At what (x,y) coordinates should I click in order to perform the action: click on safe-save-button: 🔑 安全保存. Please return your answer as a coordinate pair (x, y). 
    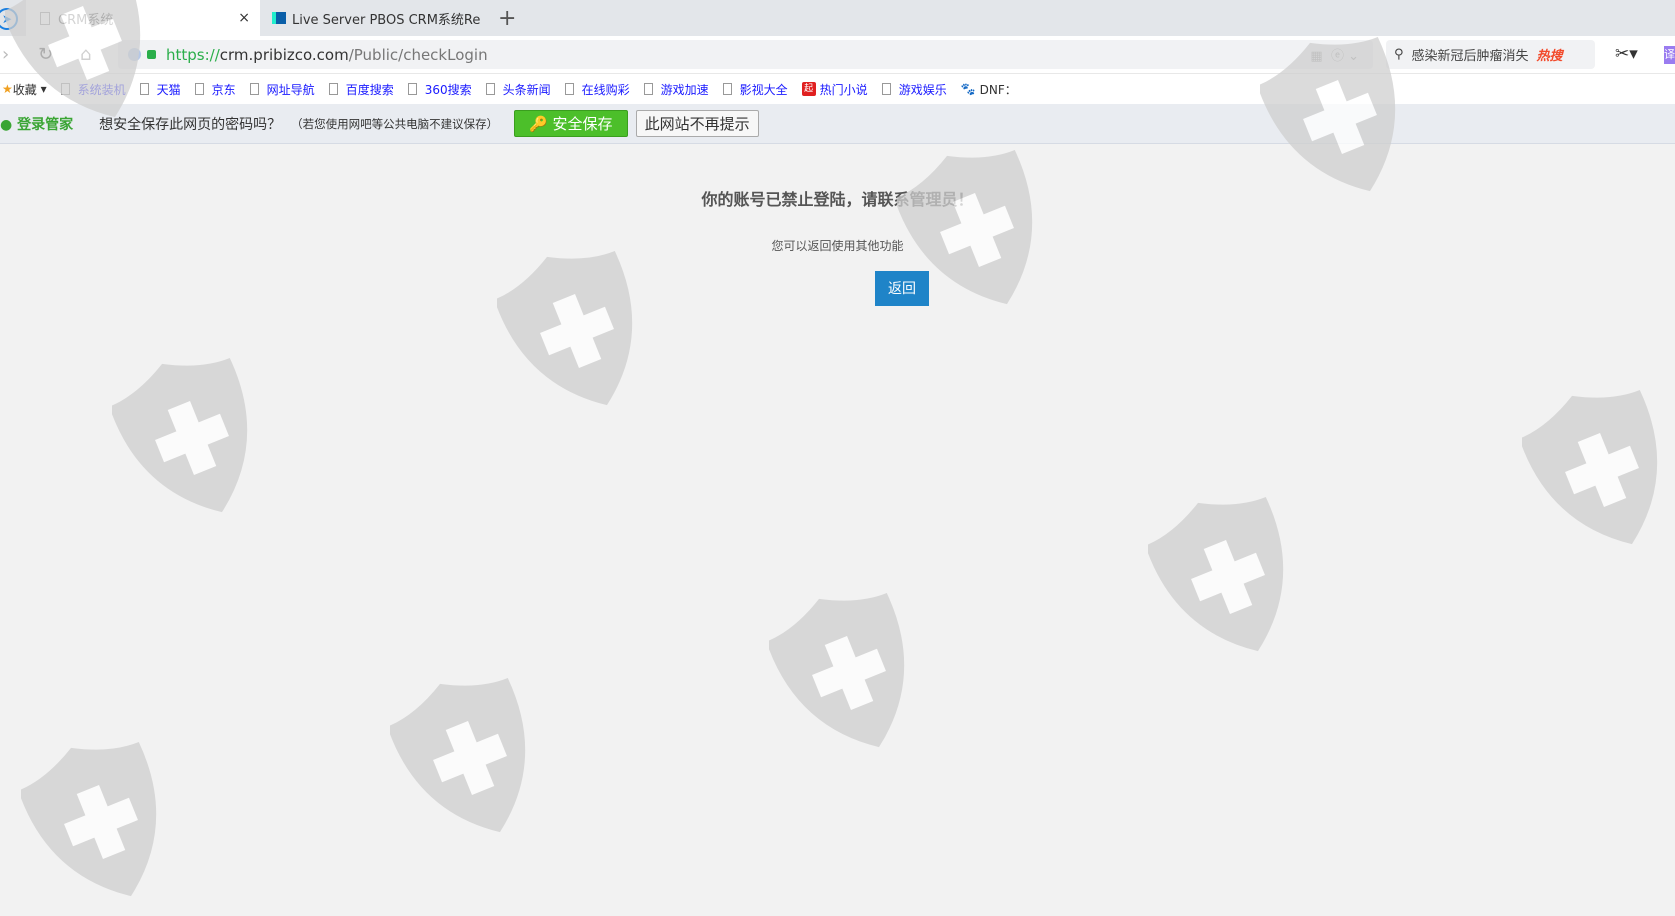
    Looking at the image, I should click on (571, 123).